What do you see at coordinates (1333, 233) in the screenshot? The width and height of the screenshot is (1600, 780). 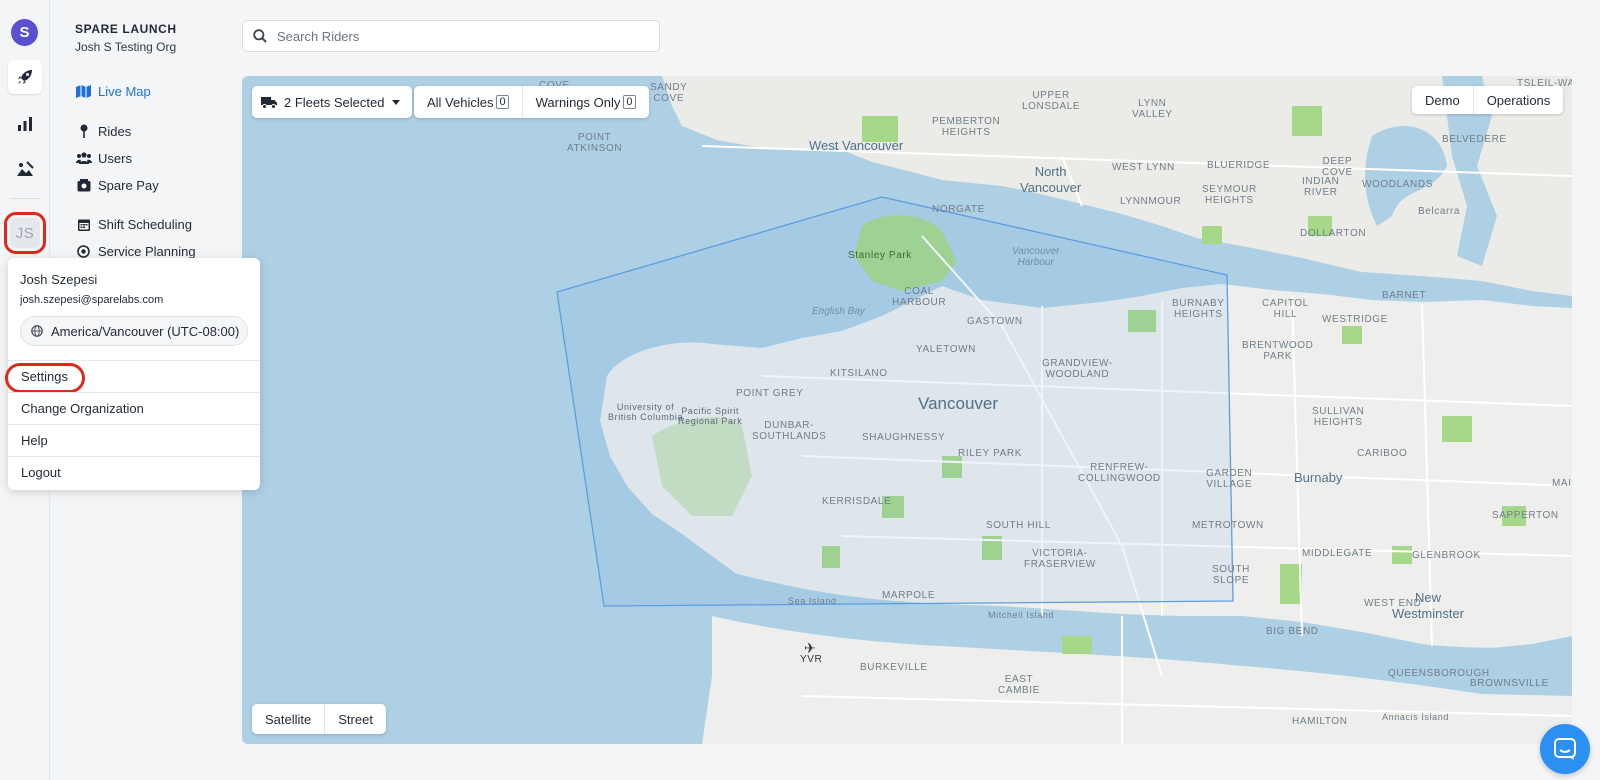 I see `map-label-dollarton: DOLLARTON` at bounding box center [1333, 233].